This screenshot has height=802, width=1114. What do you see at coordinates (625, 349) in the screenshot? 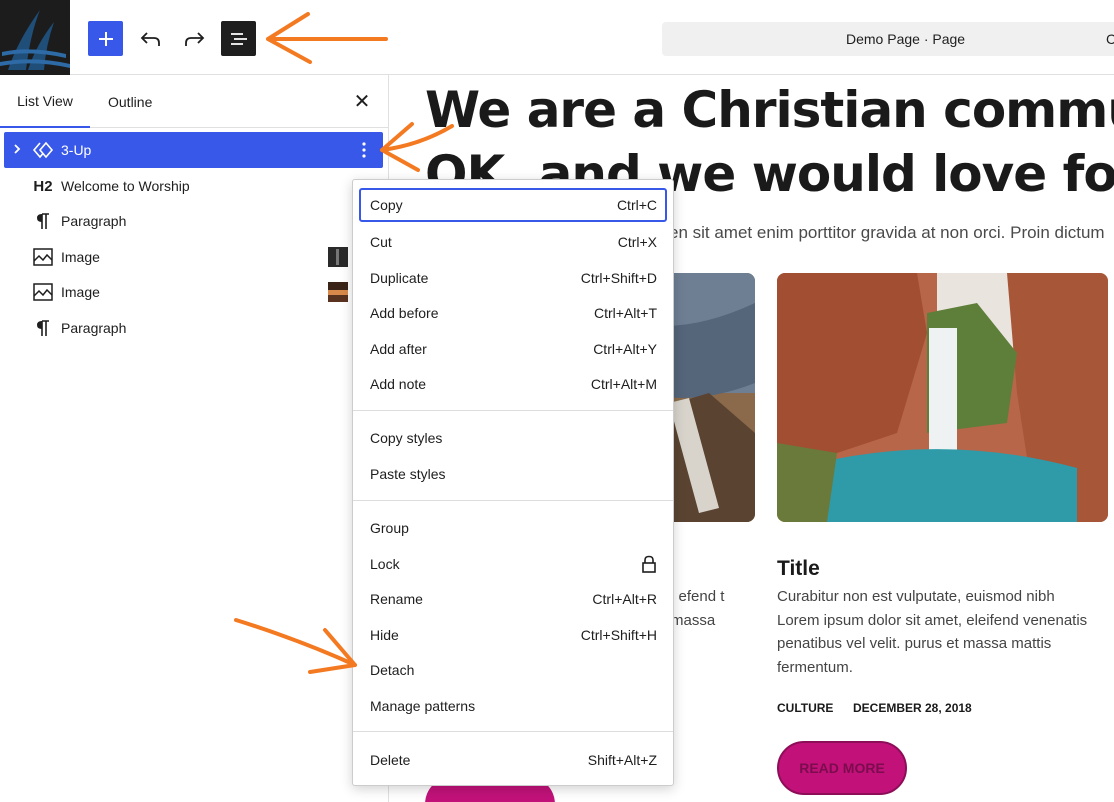
I see `menu-item-shortcut: Ctrl+Alt+Y` at bounding box center [625, 349].